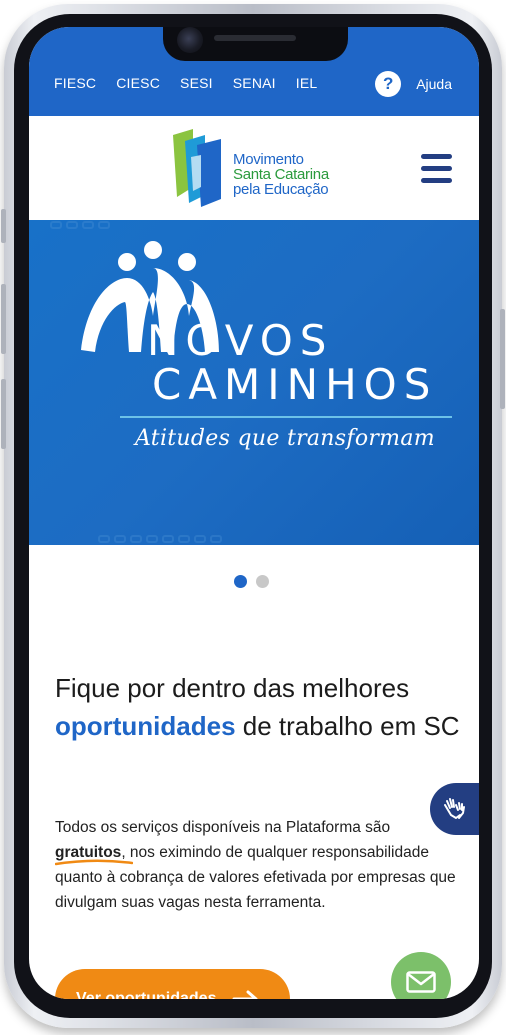 The height and width of the screenshot is (1035, 506). What do you see at coordinates (254, 83) in the screenshot?
I see `link-senai: SENAI` at bounding box center [254, 83].